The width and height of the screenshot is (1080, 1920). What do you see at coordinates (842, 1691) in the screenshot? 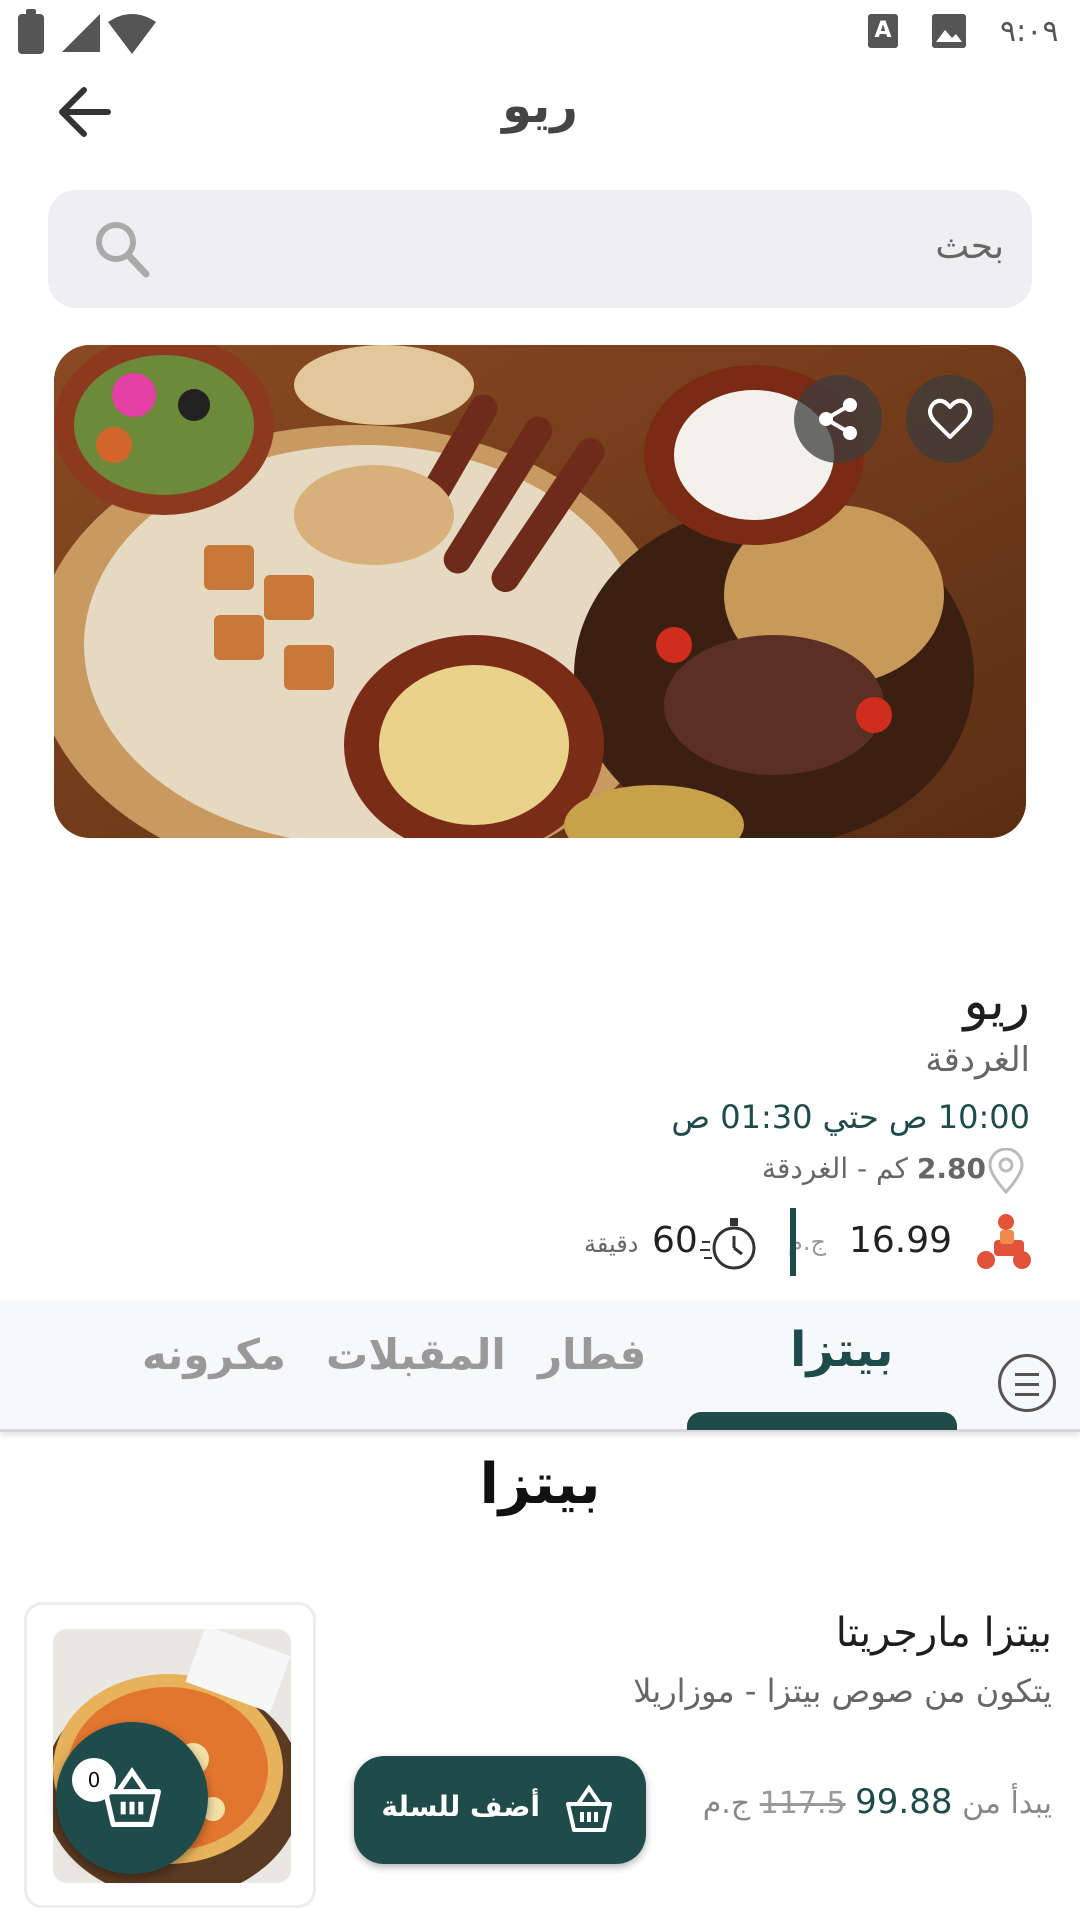
I see `product-description: يتكون من صوص بيتزا - موزاريلا` at bounding box center [842, 1691].